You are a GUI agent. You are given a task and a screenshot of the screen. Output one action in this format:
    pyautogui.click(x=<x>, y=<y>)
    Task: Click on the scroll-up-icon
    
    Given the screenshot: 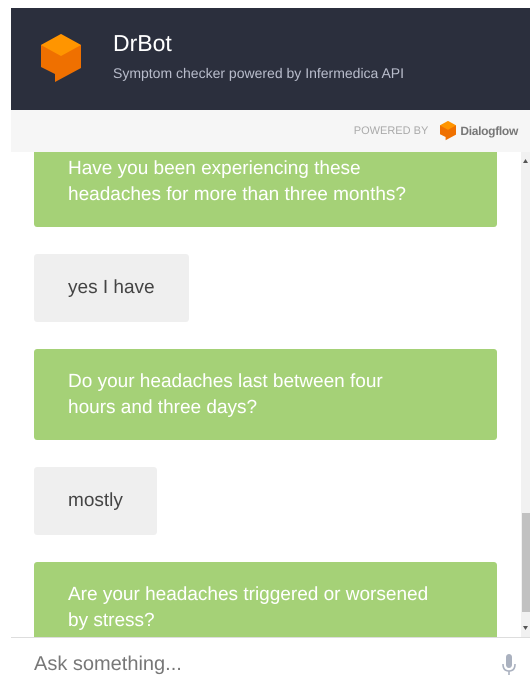 What is the action you would take?
    pyautogui.click(x=525, y=161)
    